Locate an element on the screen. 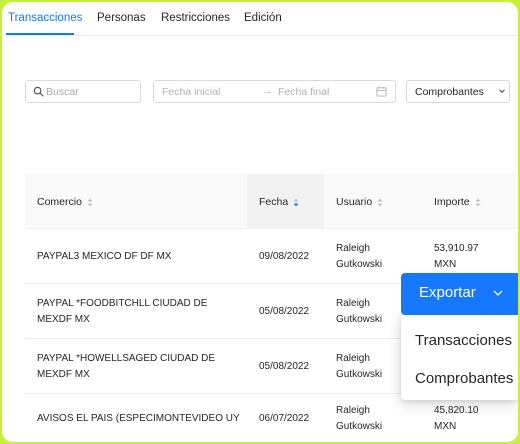  column-header-comercio: Comercio is located at coordinates (65, 202).